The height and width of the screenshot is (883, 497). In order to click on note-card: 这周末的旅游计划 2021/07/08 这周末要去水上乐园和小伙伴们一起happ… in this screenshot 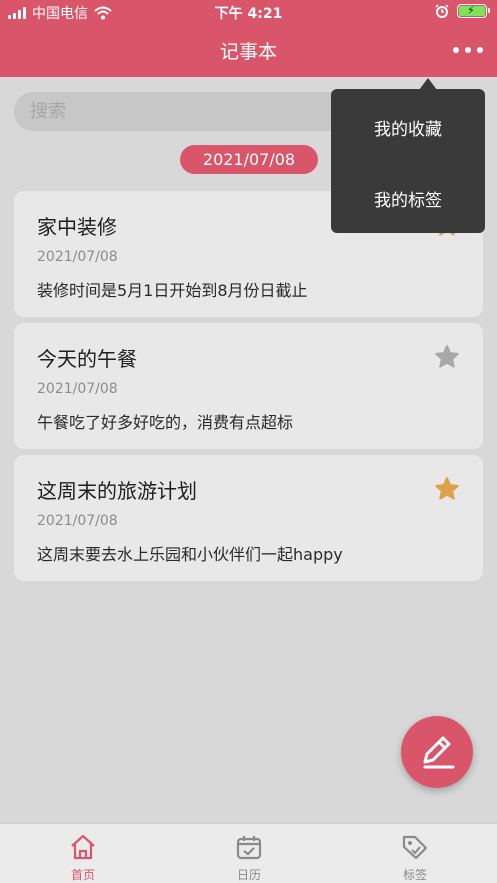, I will do `click(248, 518)`.